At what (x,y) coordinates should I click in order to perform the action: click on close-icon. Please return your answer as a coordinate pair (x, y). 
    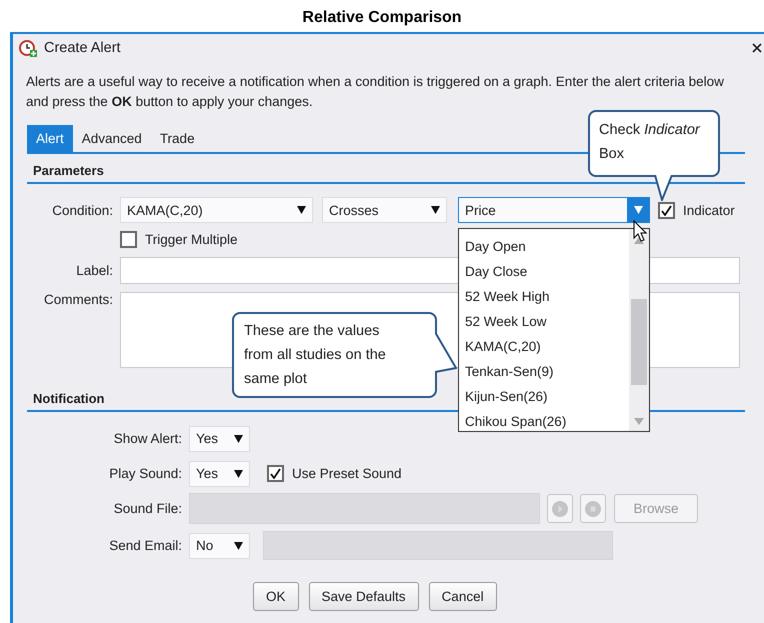
    Looking at the image, I should click on (757, 48).